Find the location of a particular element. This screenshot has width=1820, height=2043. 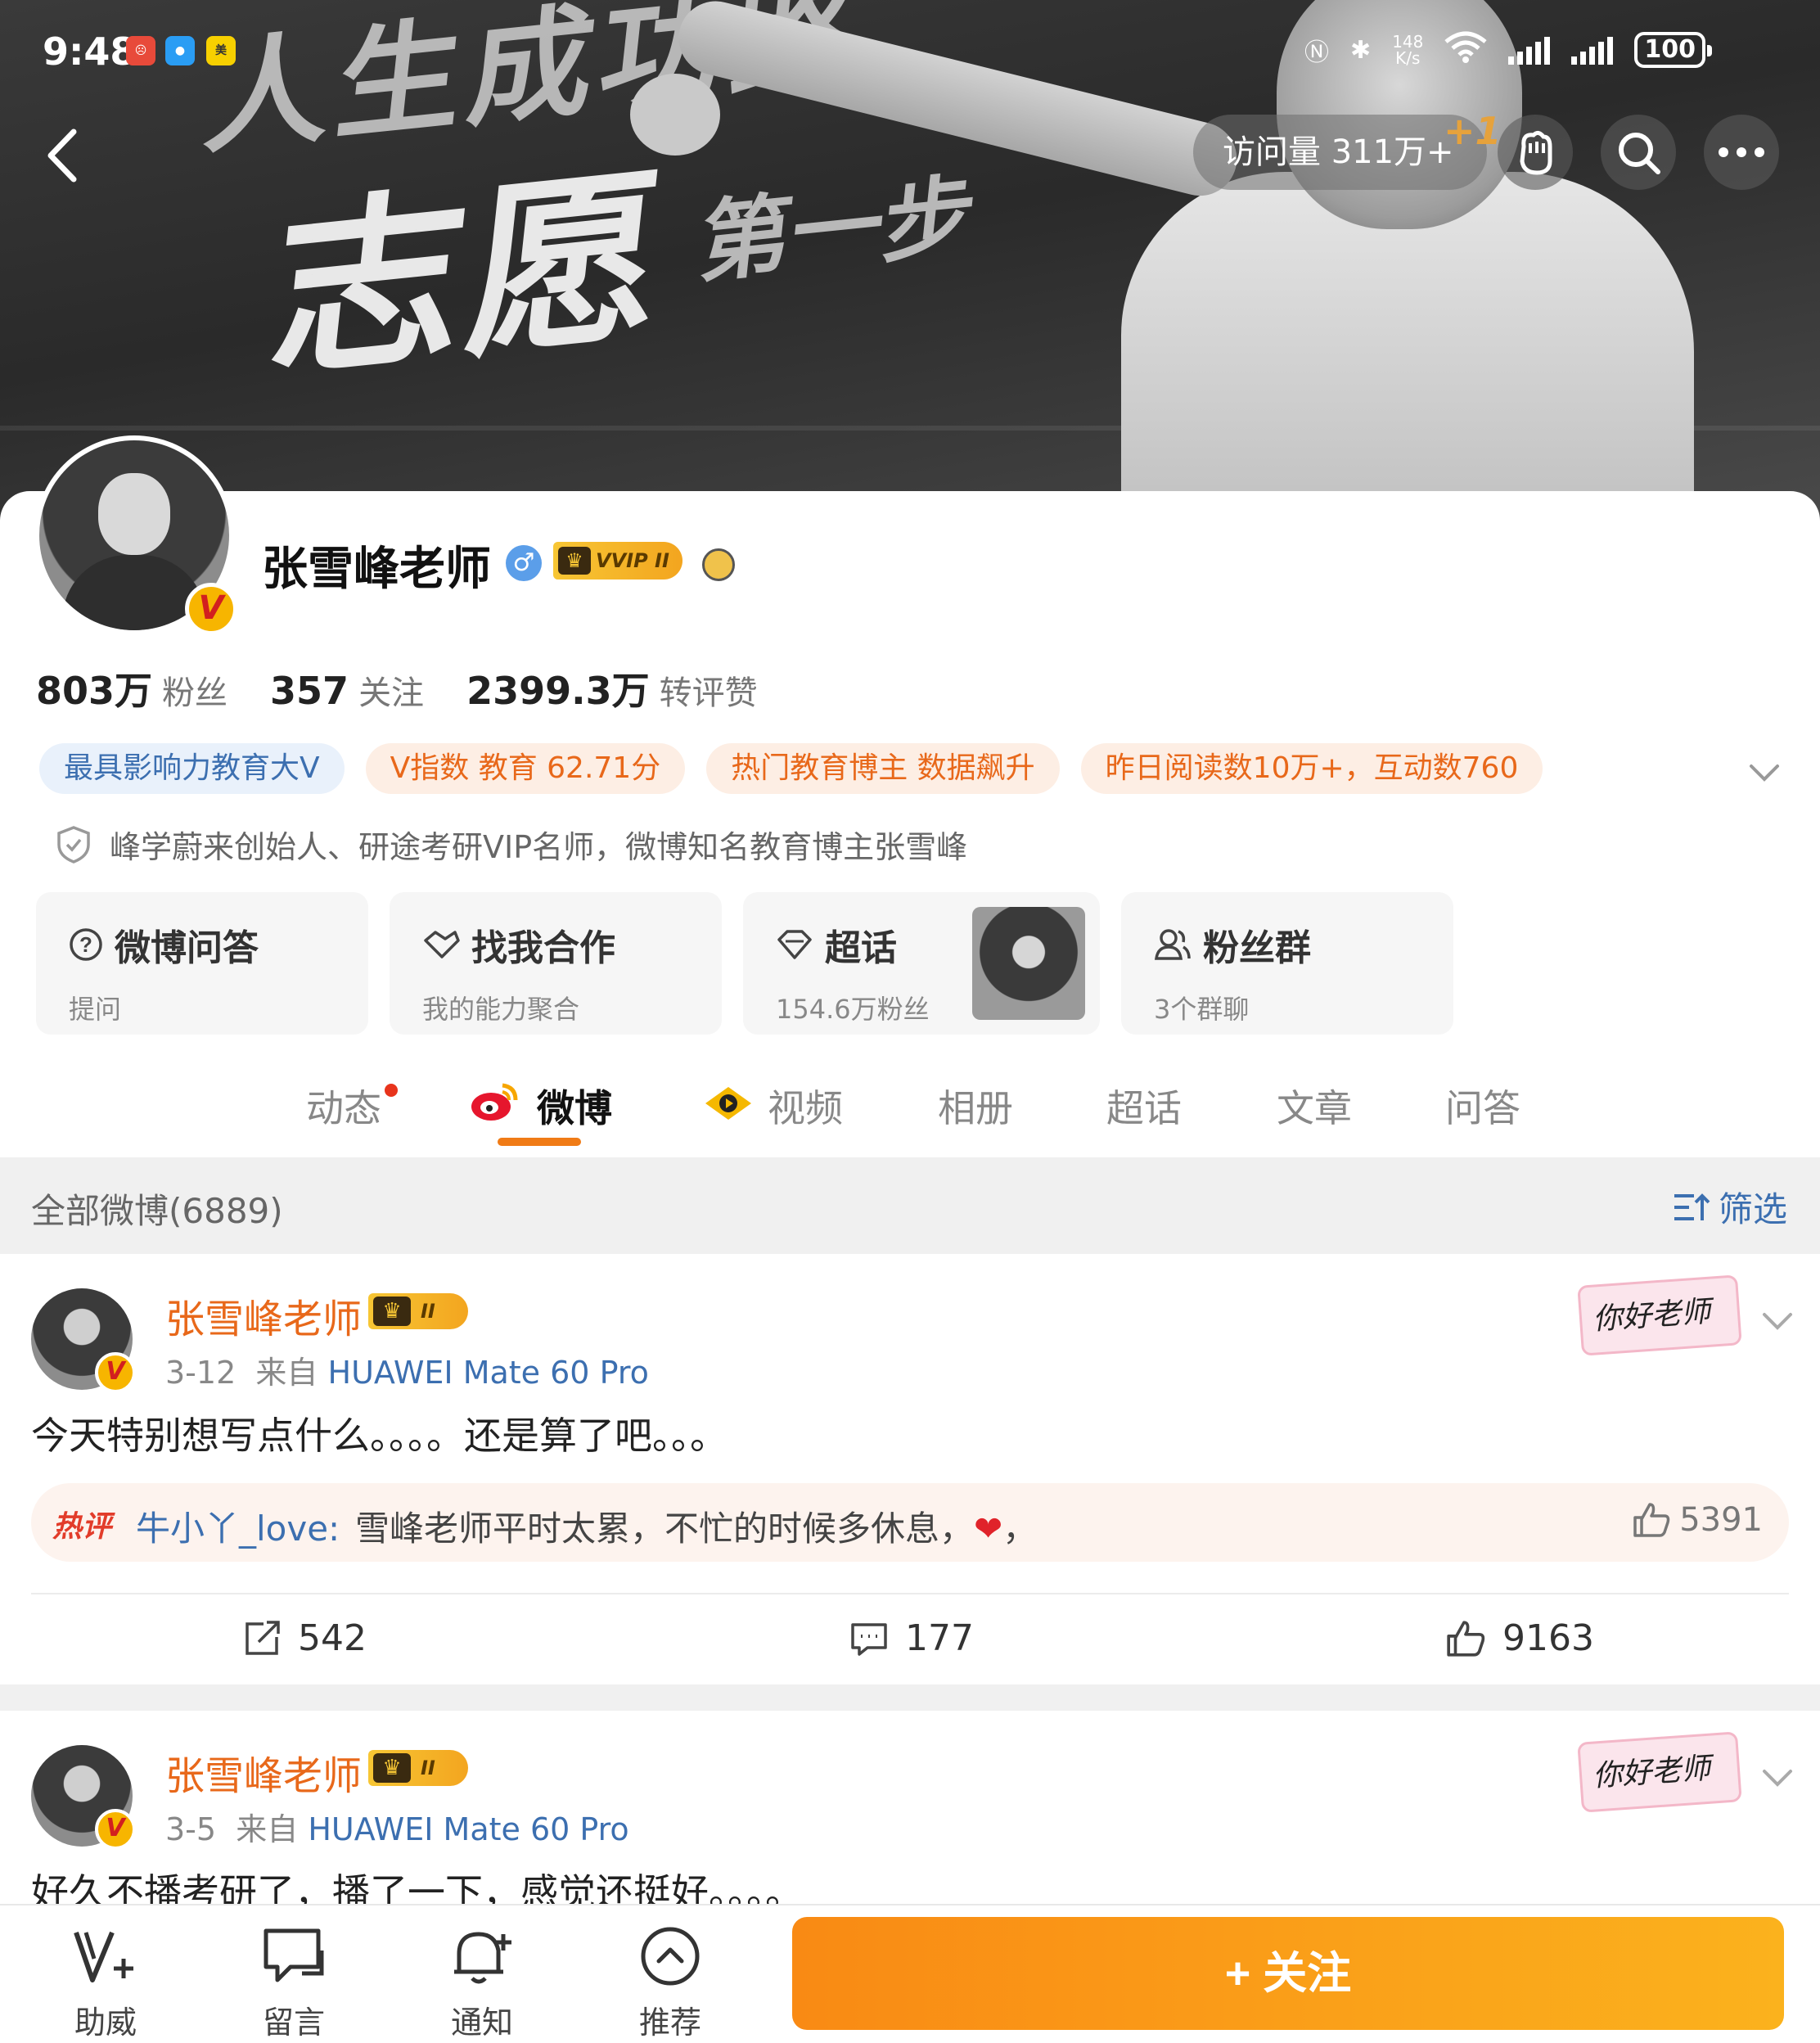

profile-tabs: 动态 微博 视频 相册 超话 文章 问答 is located at coordinates (910, 1105).